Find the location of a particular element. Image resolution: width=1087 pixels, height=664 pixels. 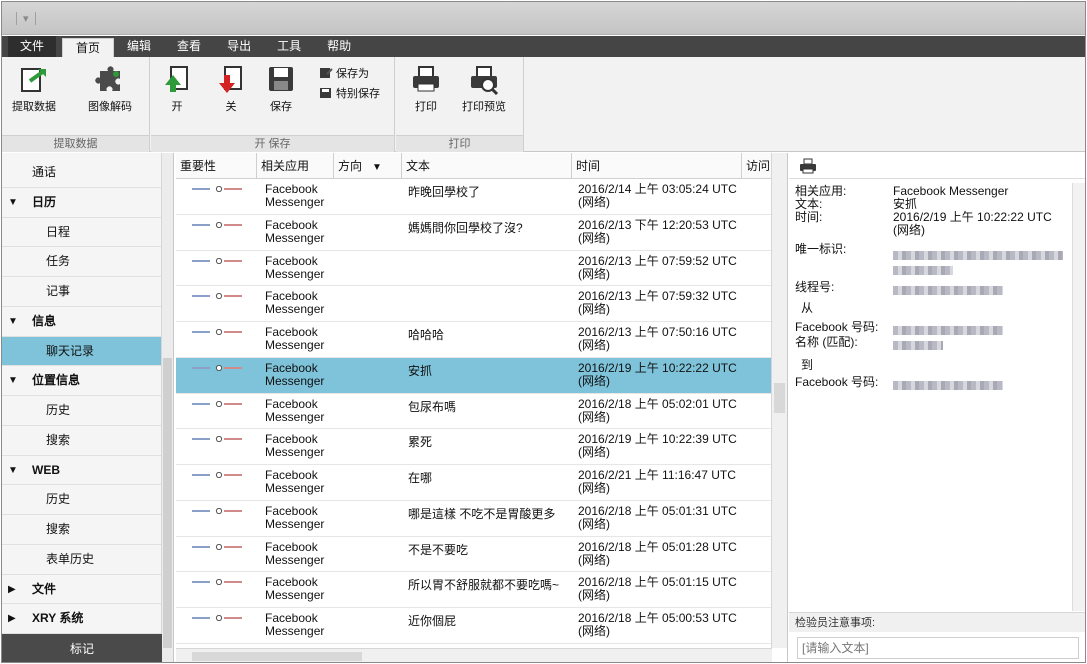

menu-bar: 文件 首页 编辑 查看 导出 工具 帮助 is located at coordinates (543, 46).